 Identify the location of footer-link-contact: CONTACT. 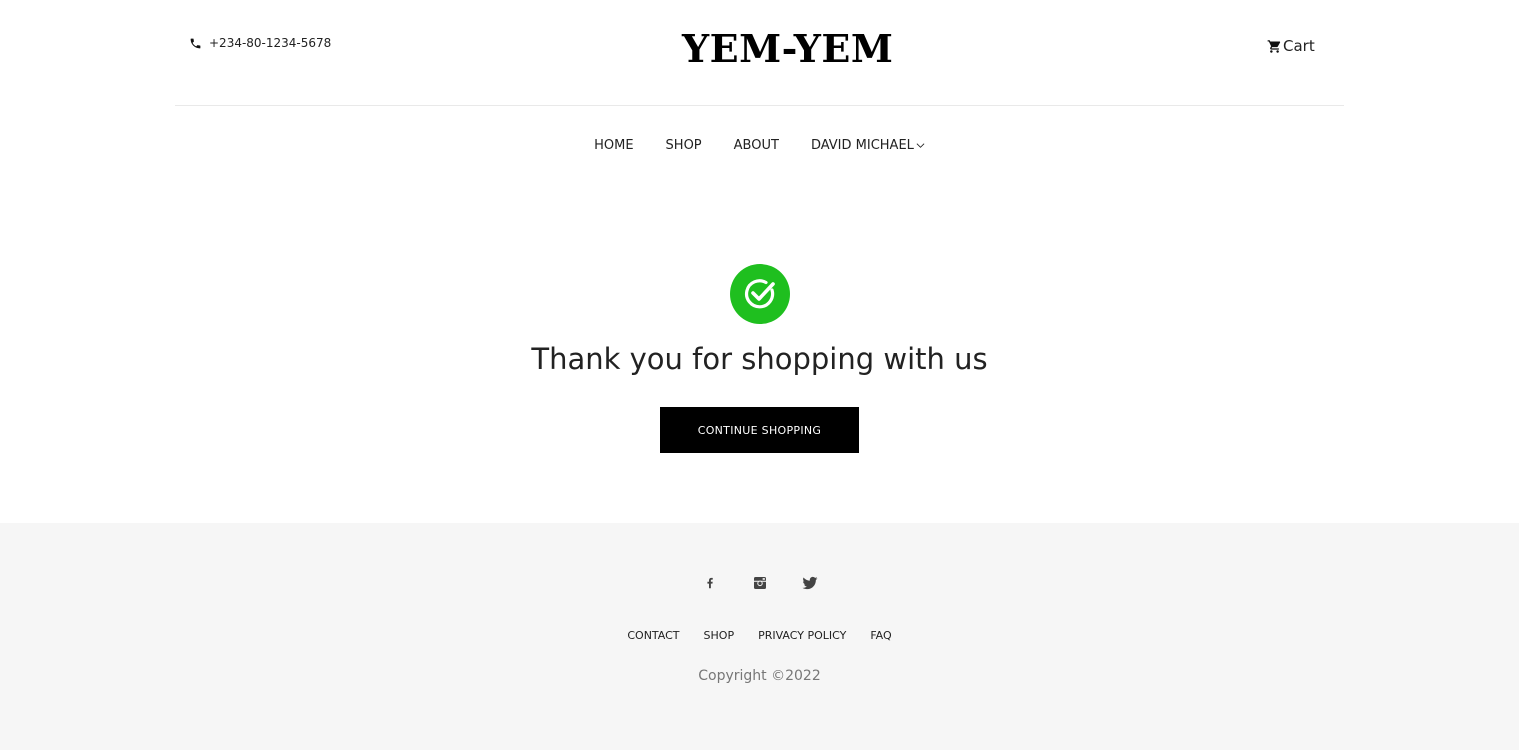
(653, 635).